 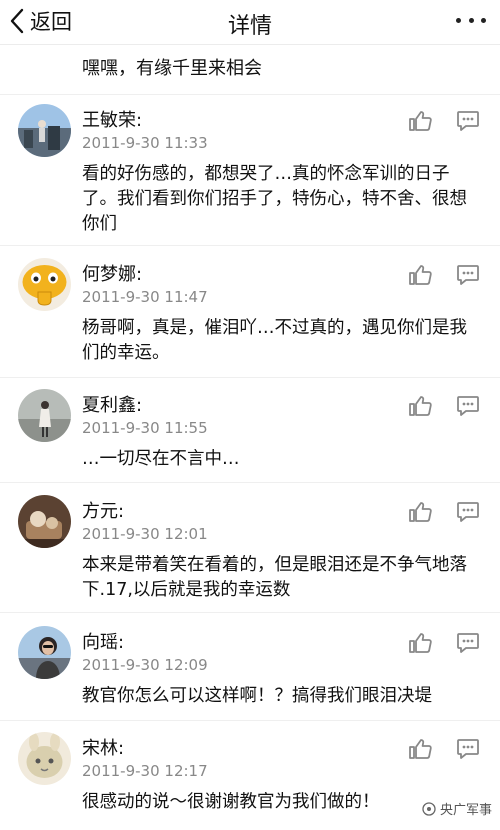 I want to click on watermark-icon, so click(x=429, y=808).